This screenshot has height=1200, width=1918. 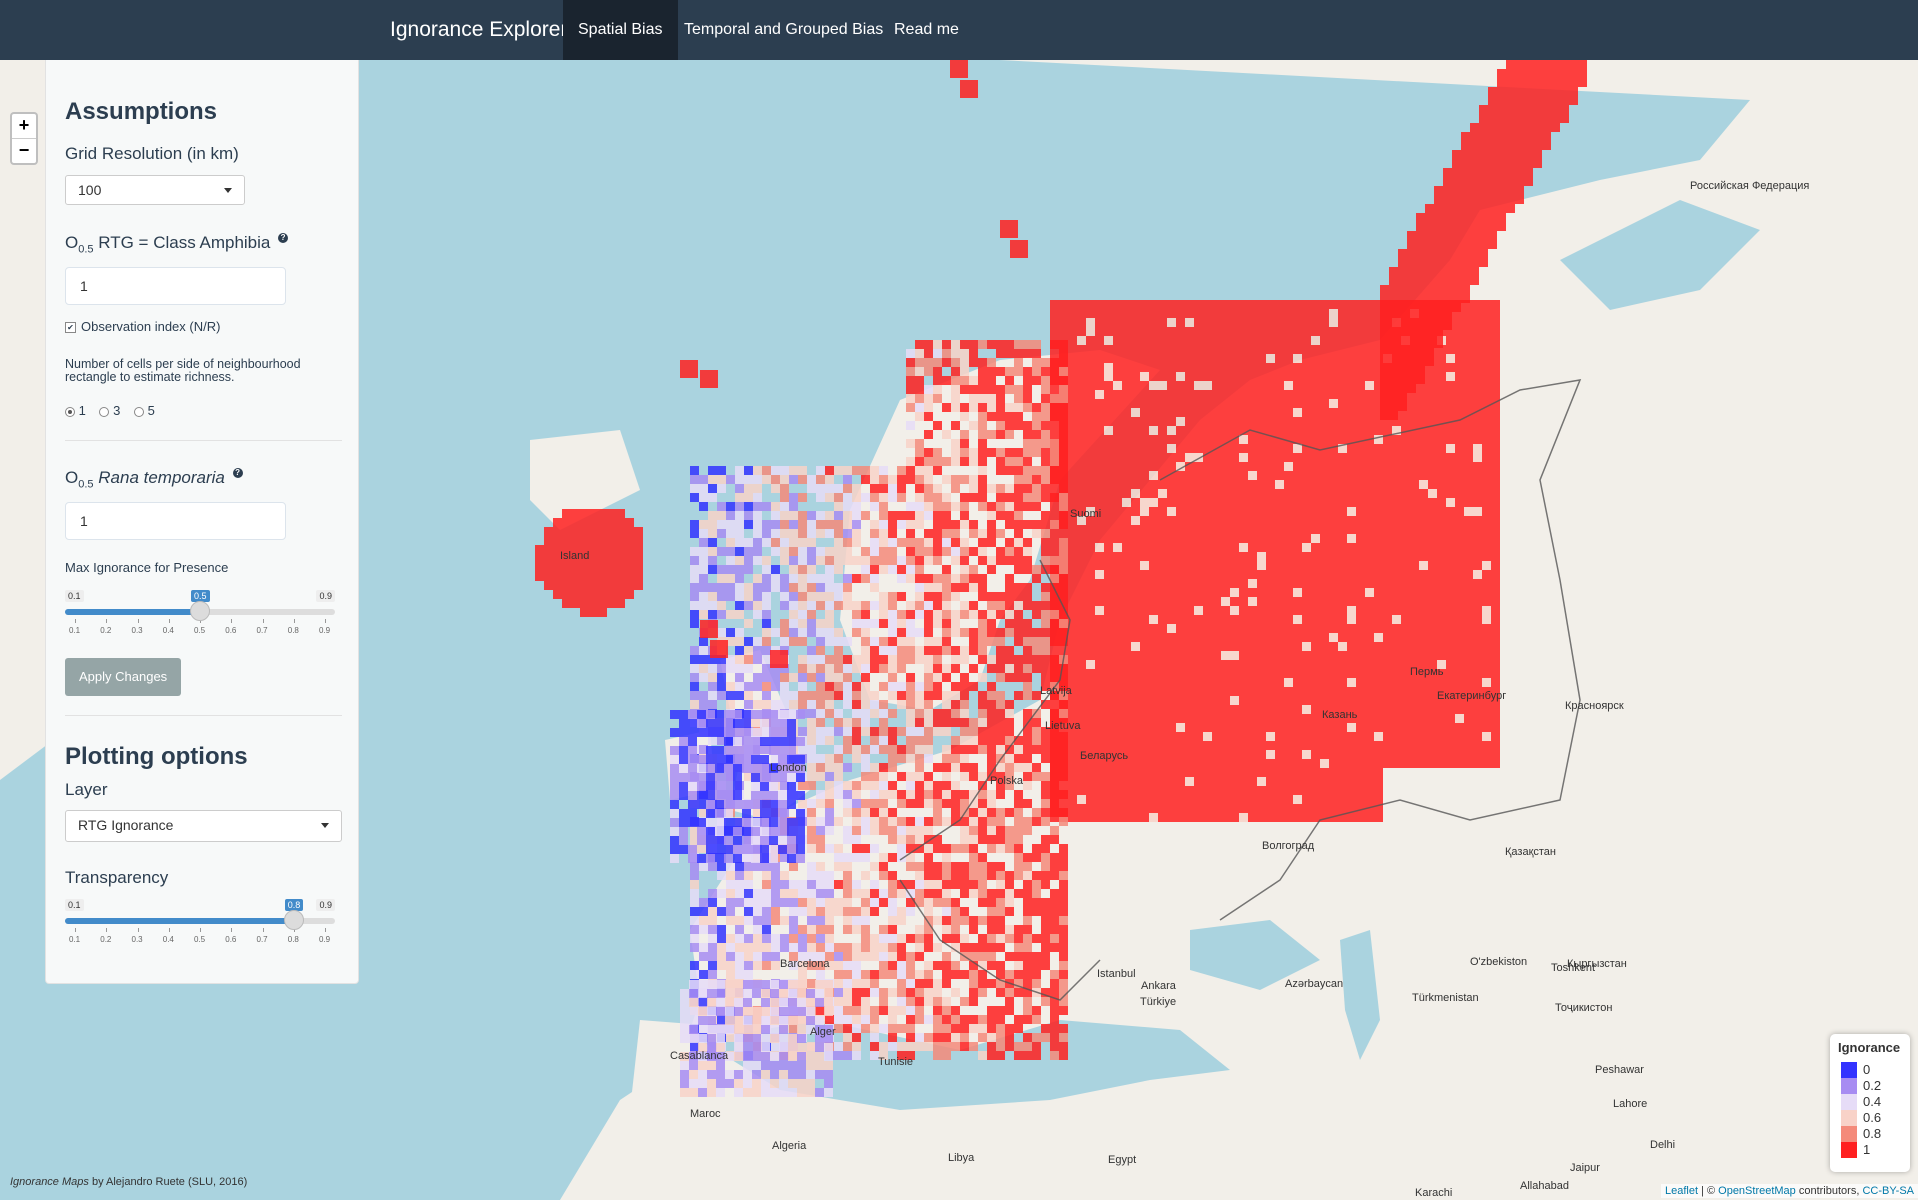 I want to click on tab-spatial-bias: Spatial Bias, so click(x=620, y=30).